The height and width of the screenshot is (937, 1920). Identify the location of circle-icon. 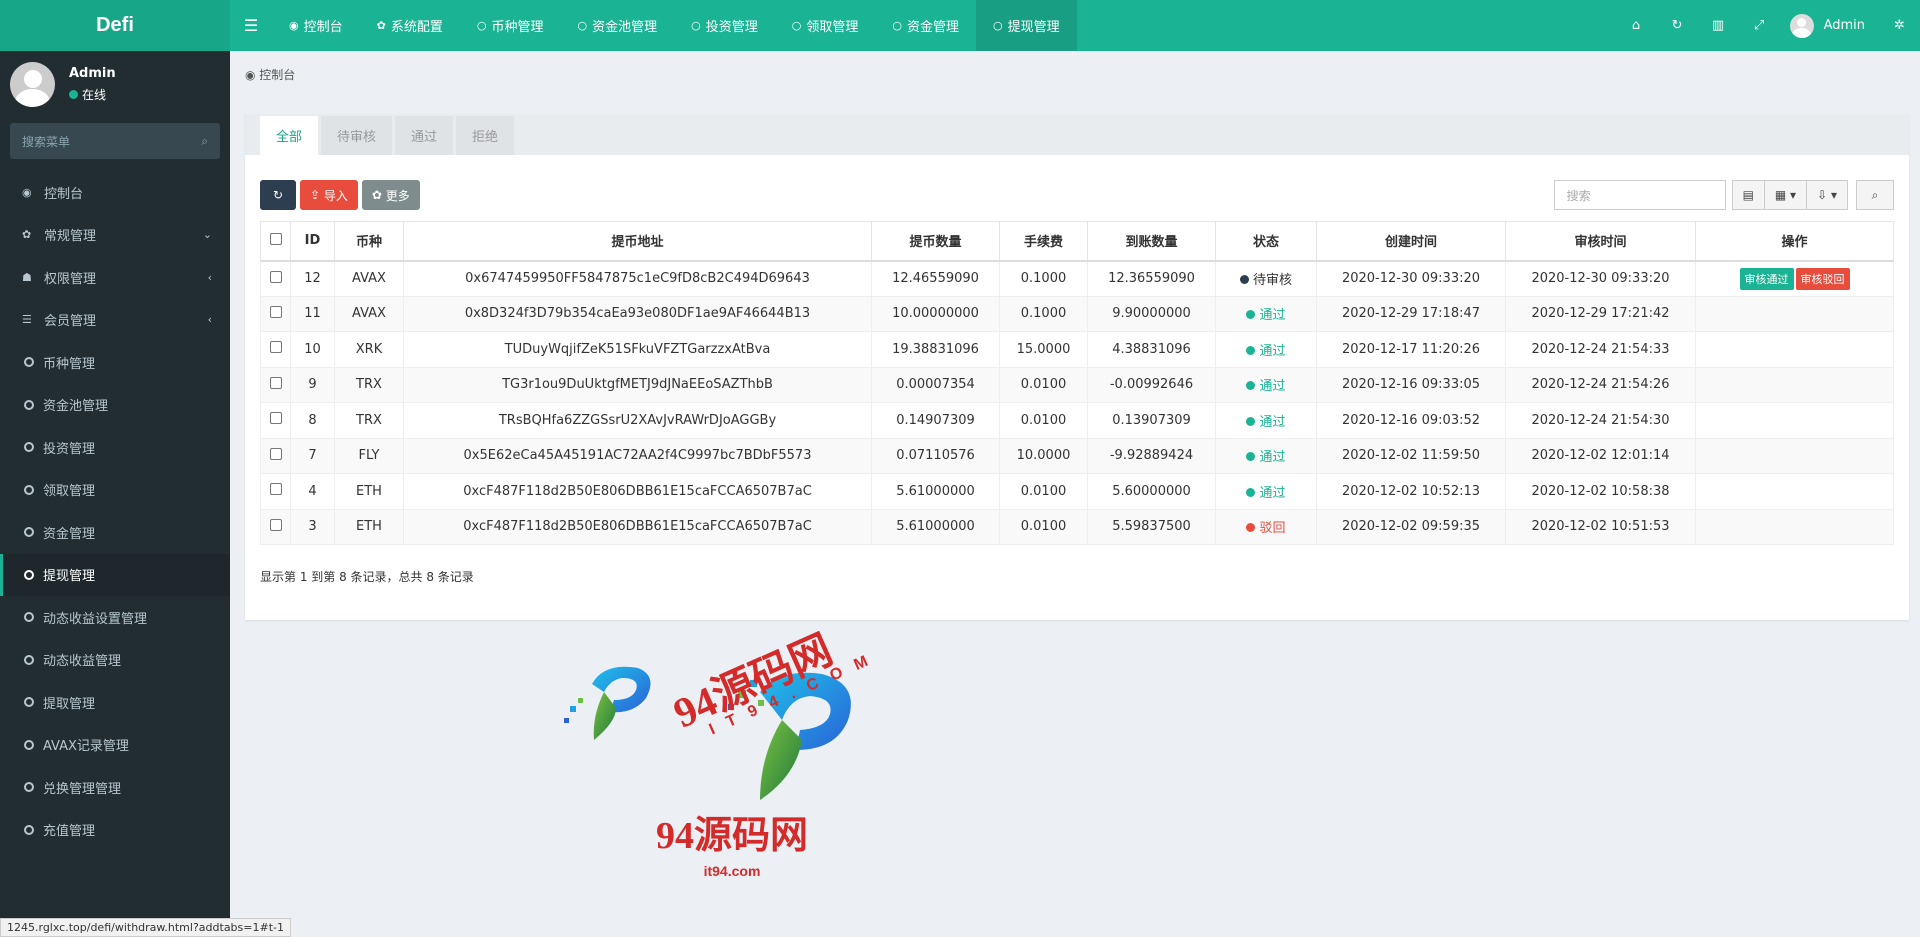
(29, 489).